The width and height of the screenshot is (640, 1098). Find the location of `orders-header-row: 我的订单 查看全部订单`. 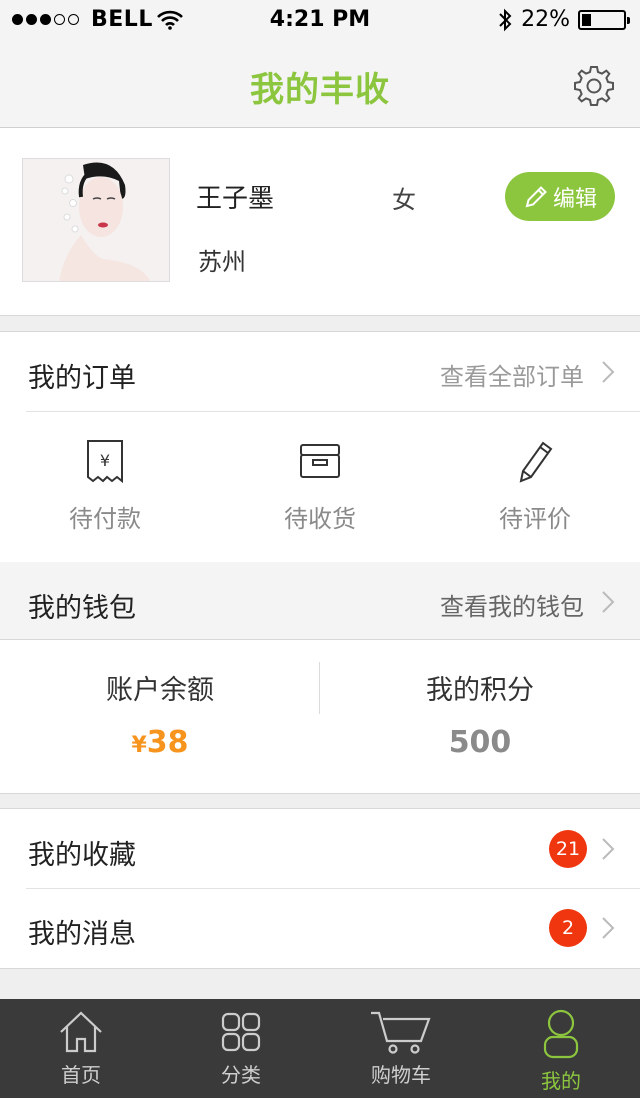

orders-header-row: 我的订单 查看全部订单 is located at coordinates (320, 371).